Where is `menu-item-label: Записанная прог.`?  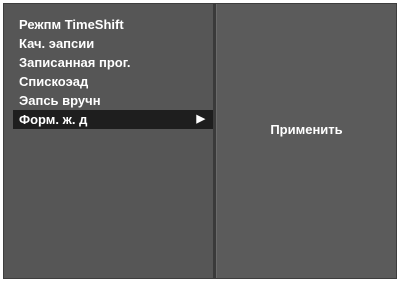 menu-item-label: Записанная прог. is located at coordinates (75, 62).